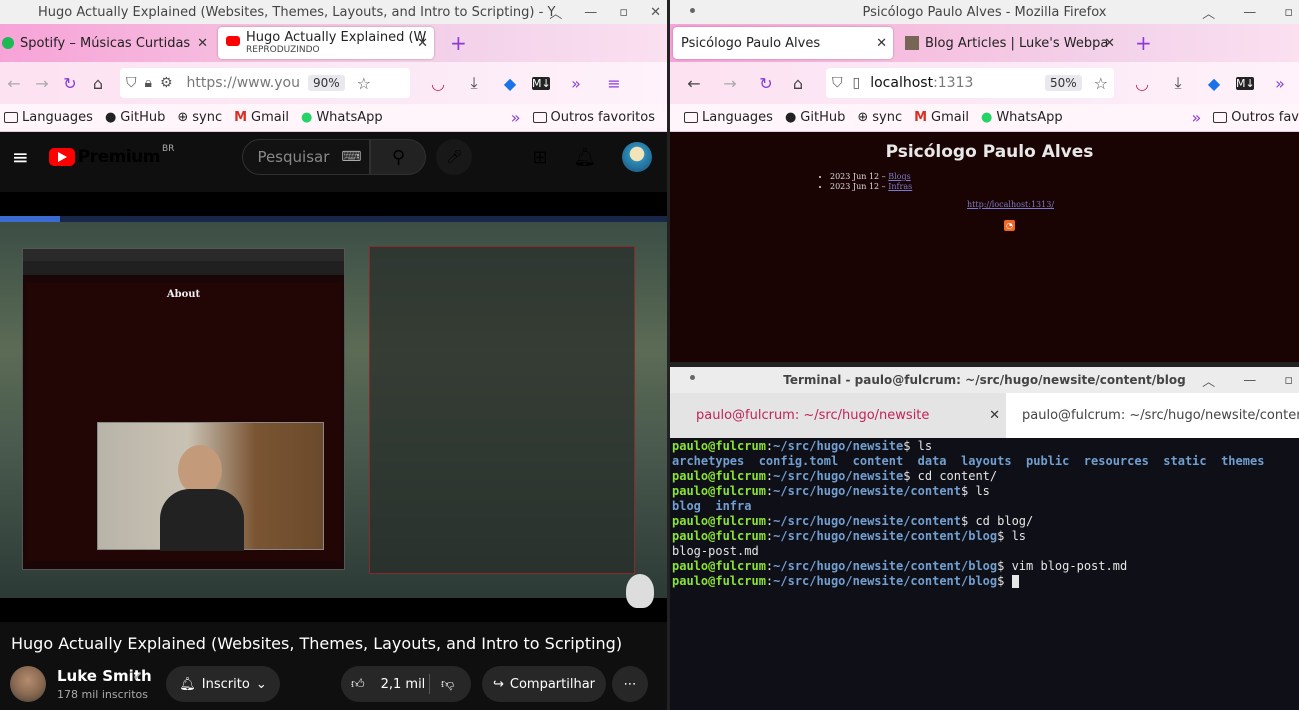 The height and width of the screenshot is (710, 1299). What do you see at coordinates (166, 83) in the screenshot?
I see `permissions-icon: ⚙` at bounding box center [166, 83].